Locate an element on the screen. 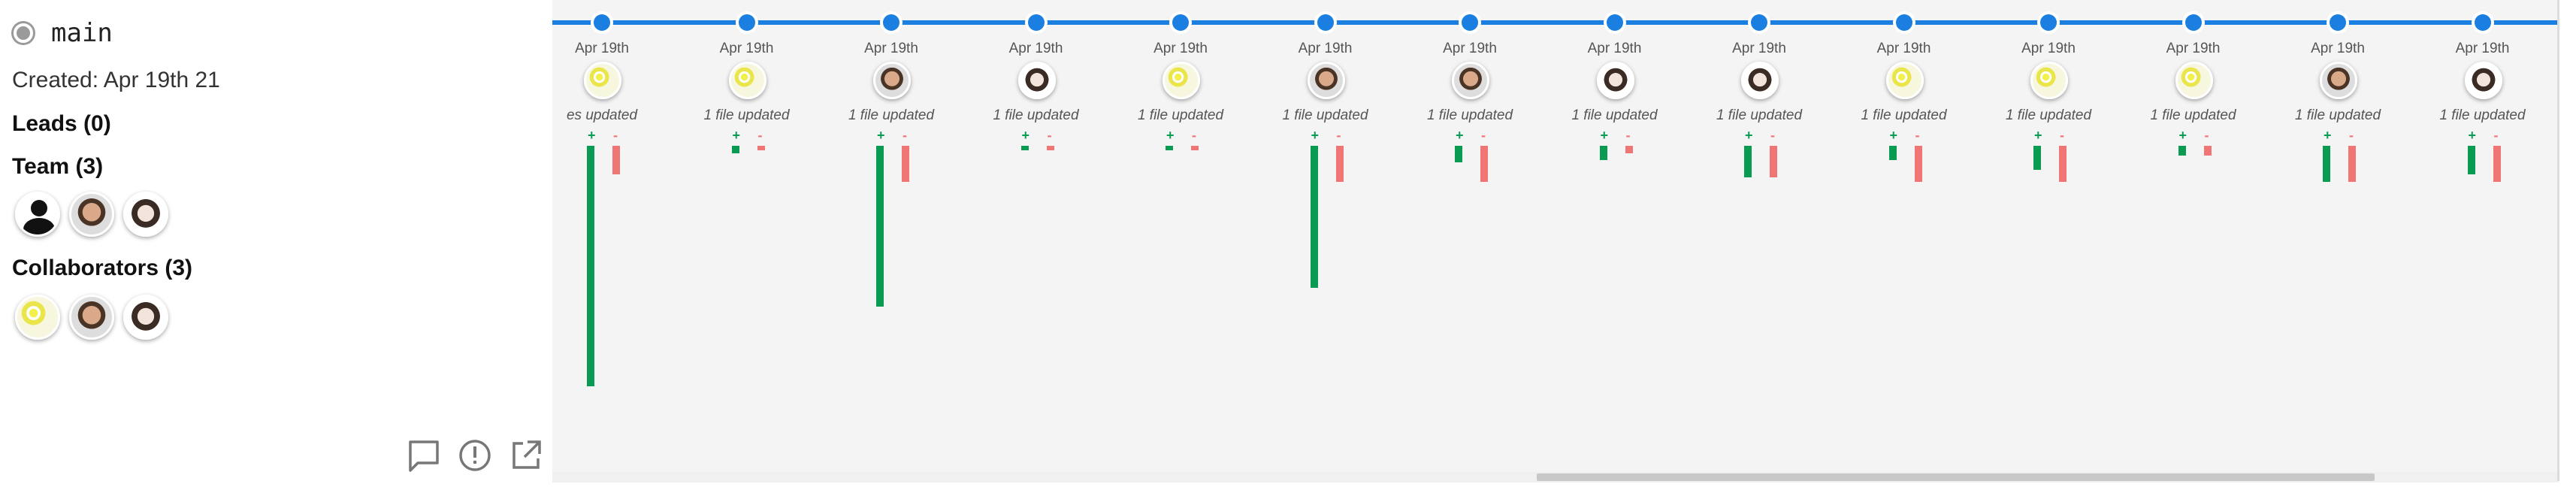 The image size is (2576, 490). branch-header: main is located at coordinates (63, 33).